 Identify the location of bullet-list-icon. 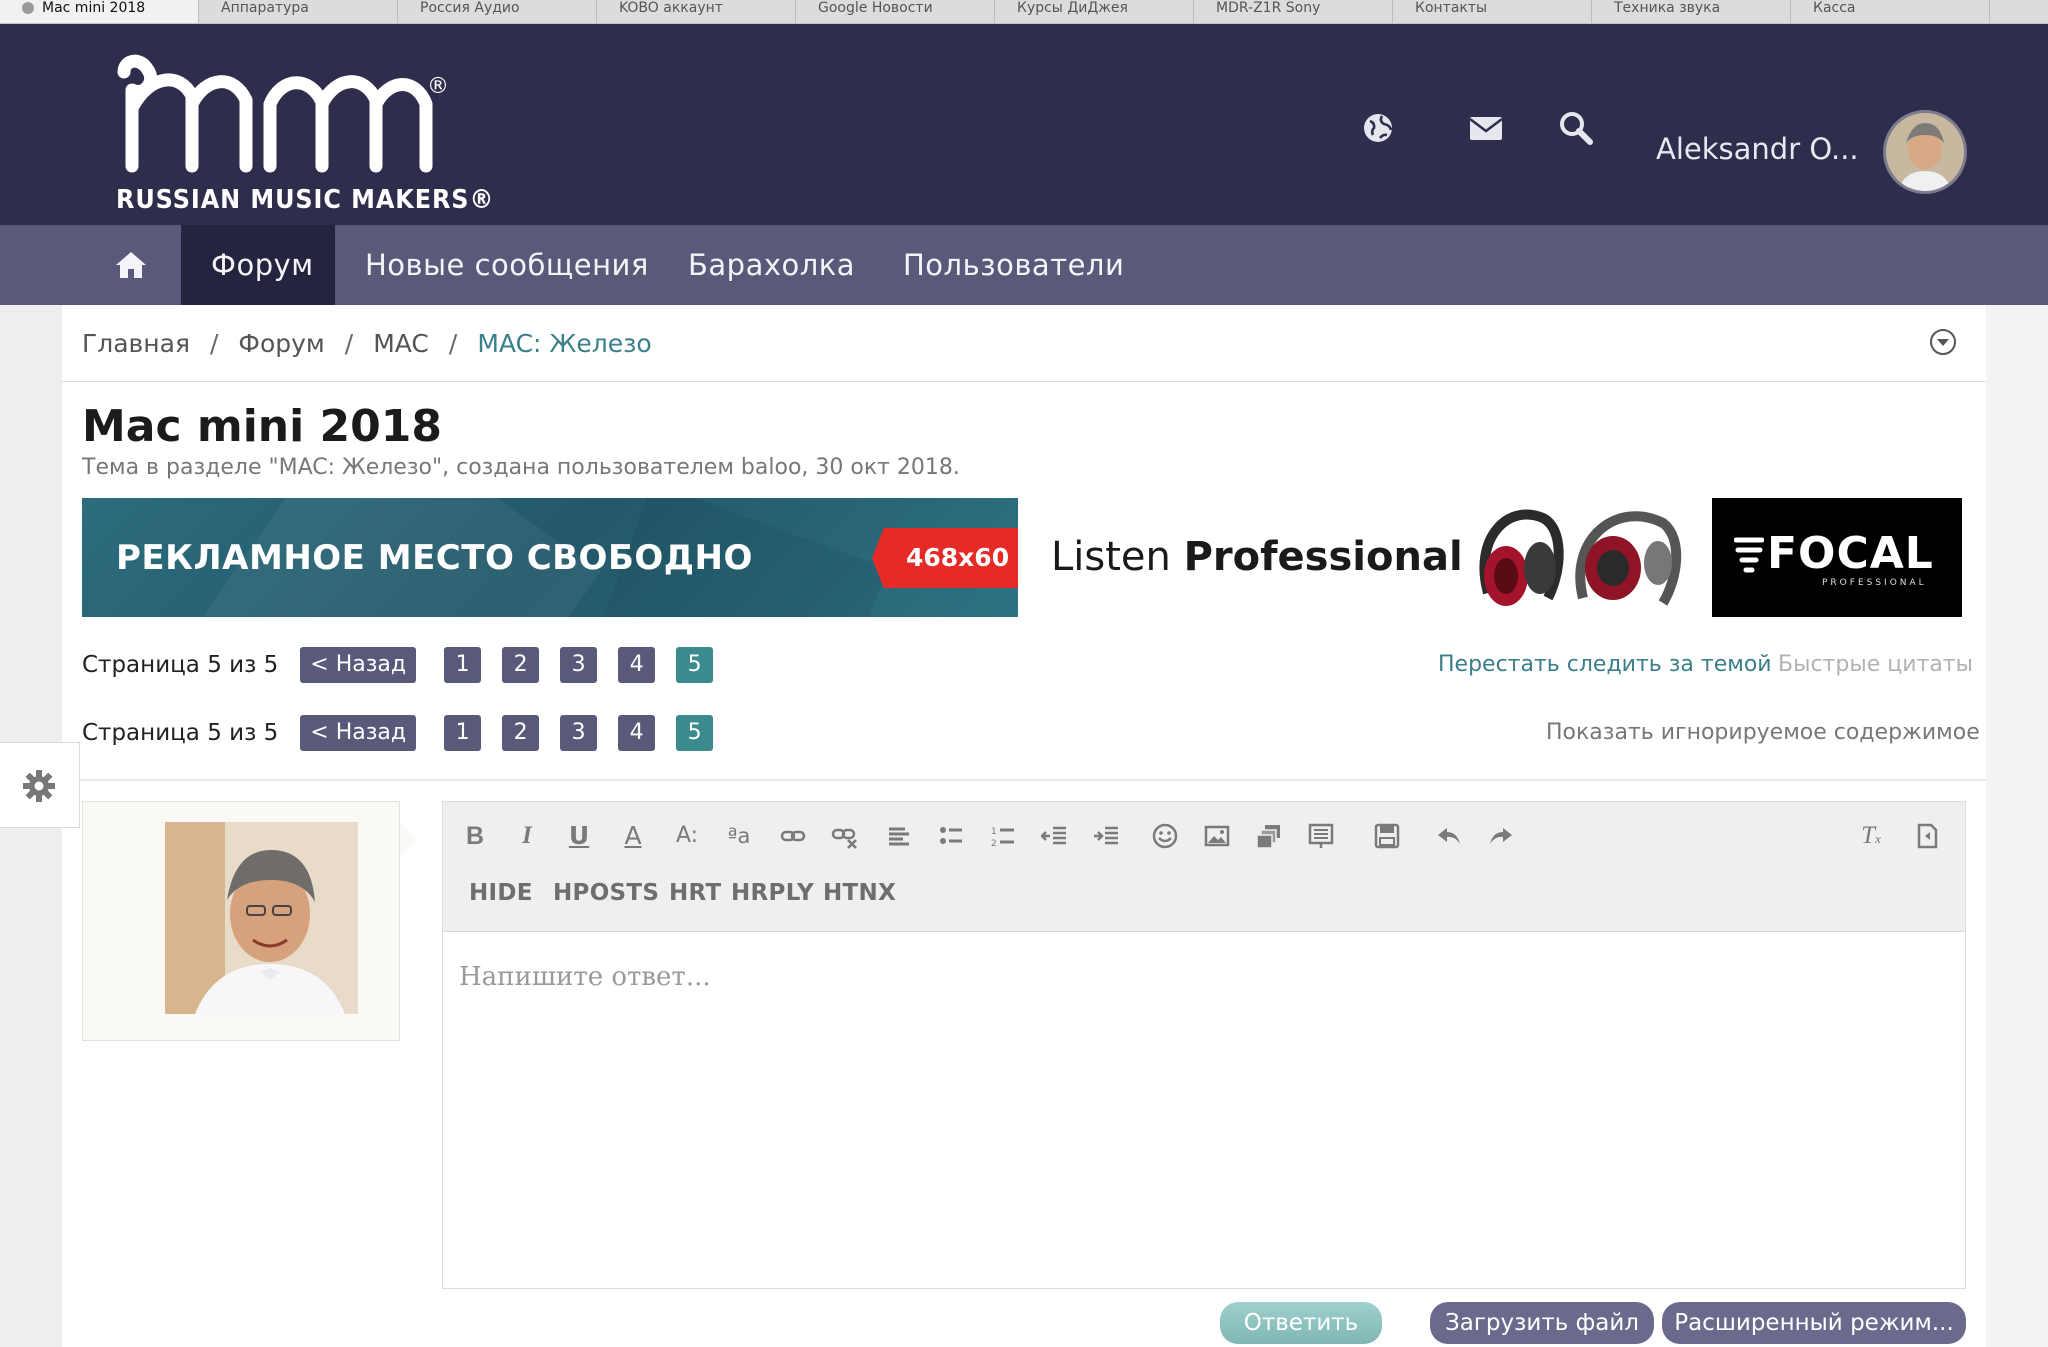
(951, 836).